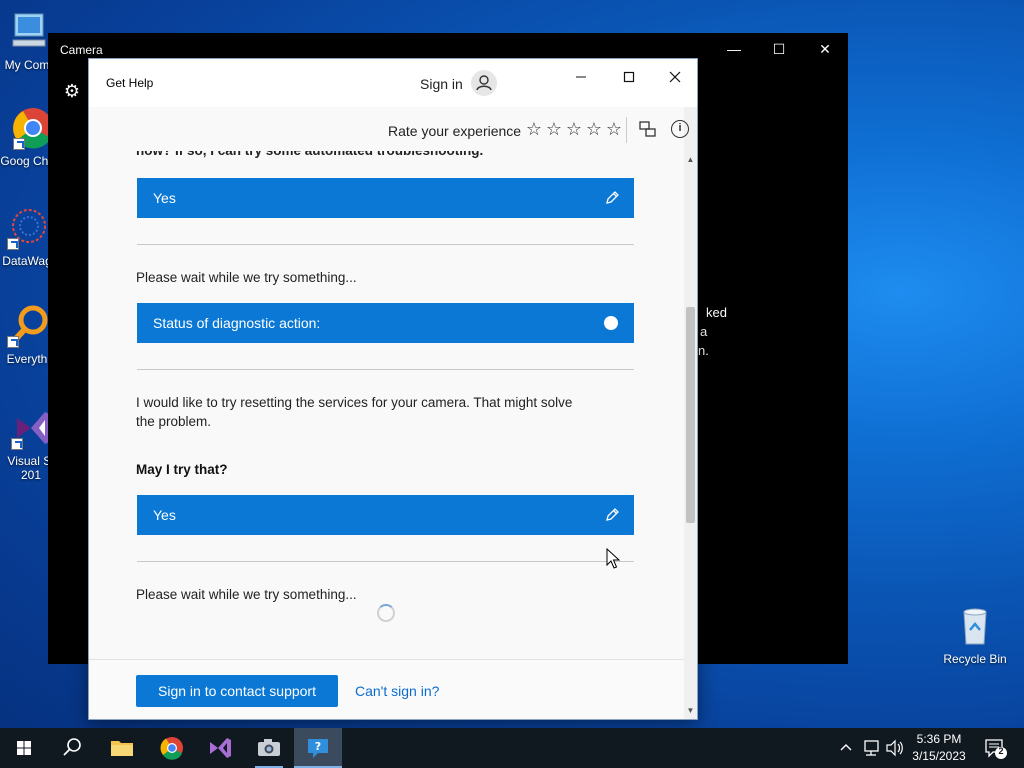 The height and width of the screenshot is (768, 1024). Describe the element at coordinates (441, 84) in the screenshot. I see `sign-in-link: Sign in` at that location.